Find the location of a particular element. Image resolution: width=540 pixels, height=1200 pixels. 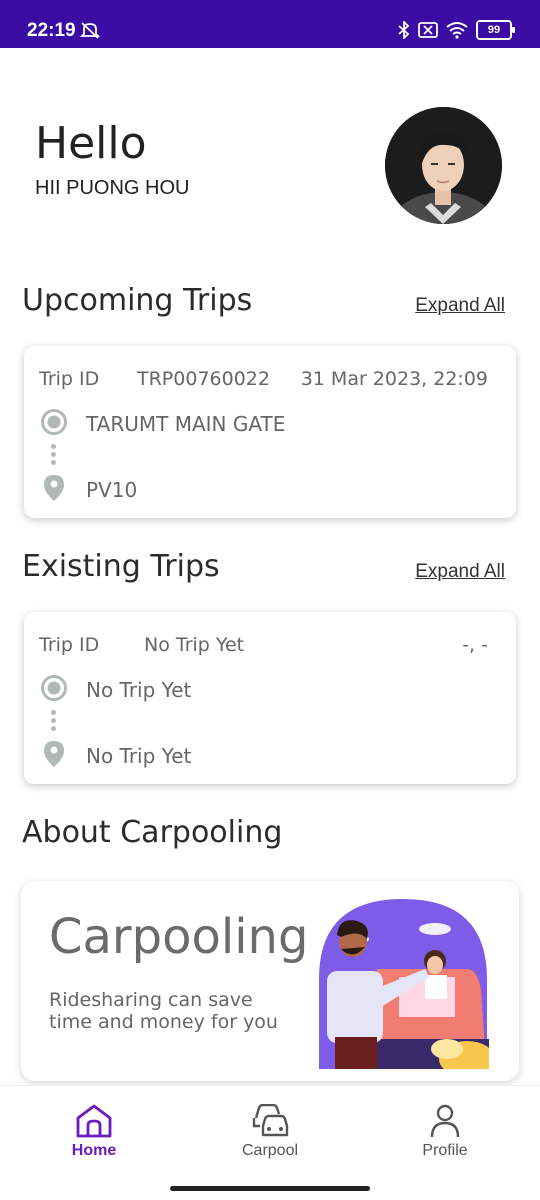

nav-home-label: Home is located at coordinates (94, 1150).